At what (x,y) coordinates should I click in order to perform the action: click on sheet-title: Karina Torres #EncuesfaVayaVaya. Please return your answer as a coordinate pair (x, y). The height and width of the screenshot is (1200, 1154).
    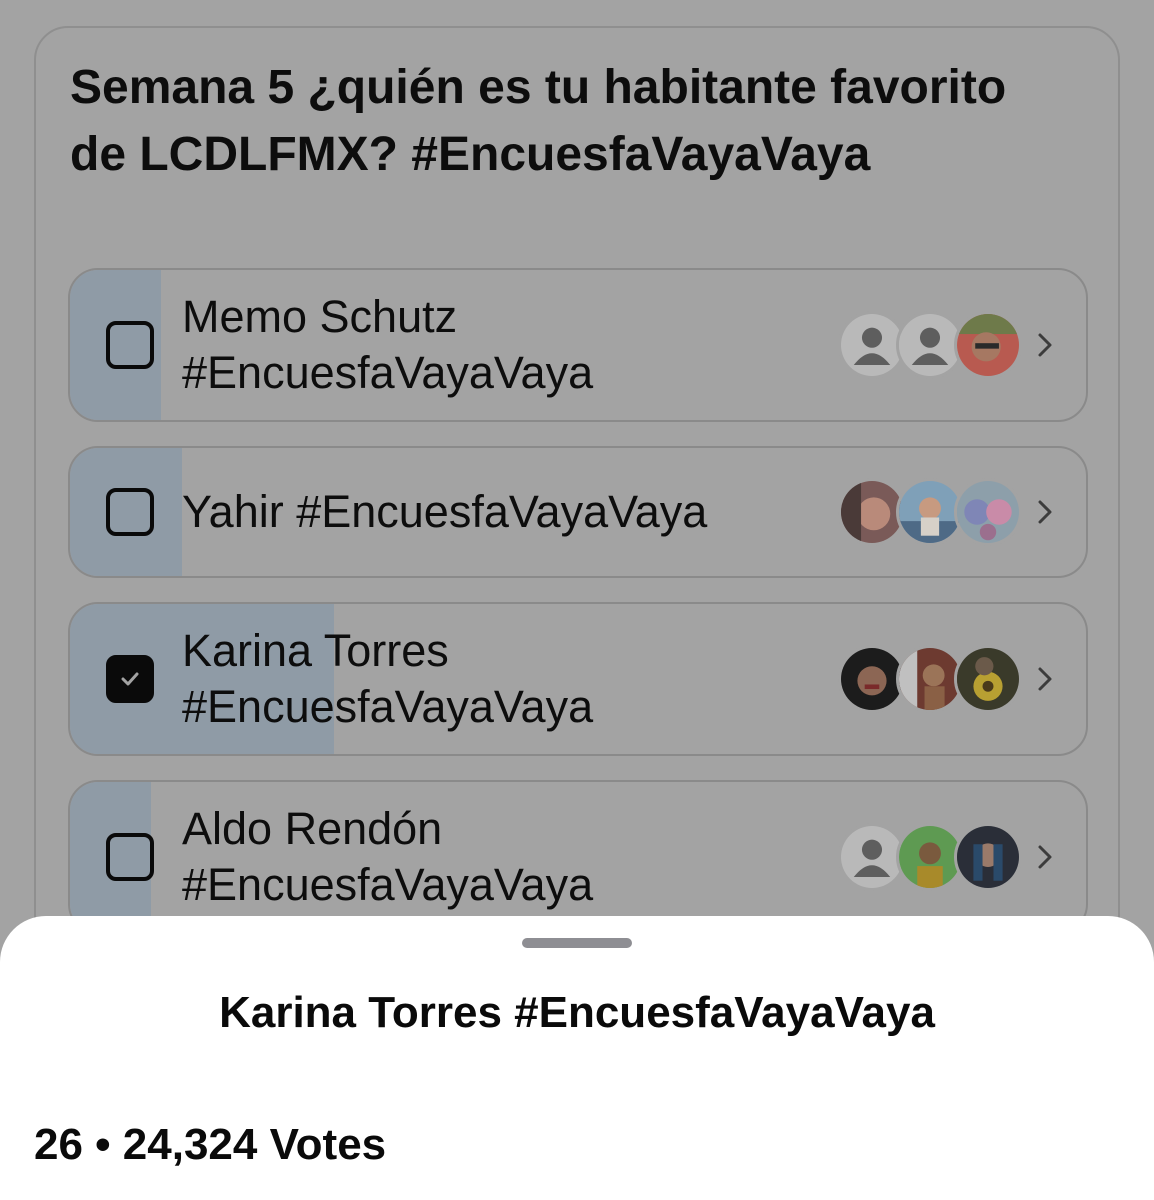
    Looking at the image, I should click on (577, 1012).